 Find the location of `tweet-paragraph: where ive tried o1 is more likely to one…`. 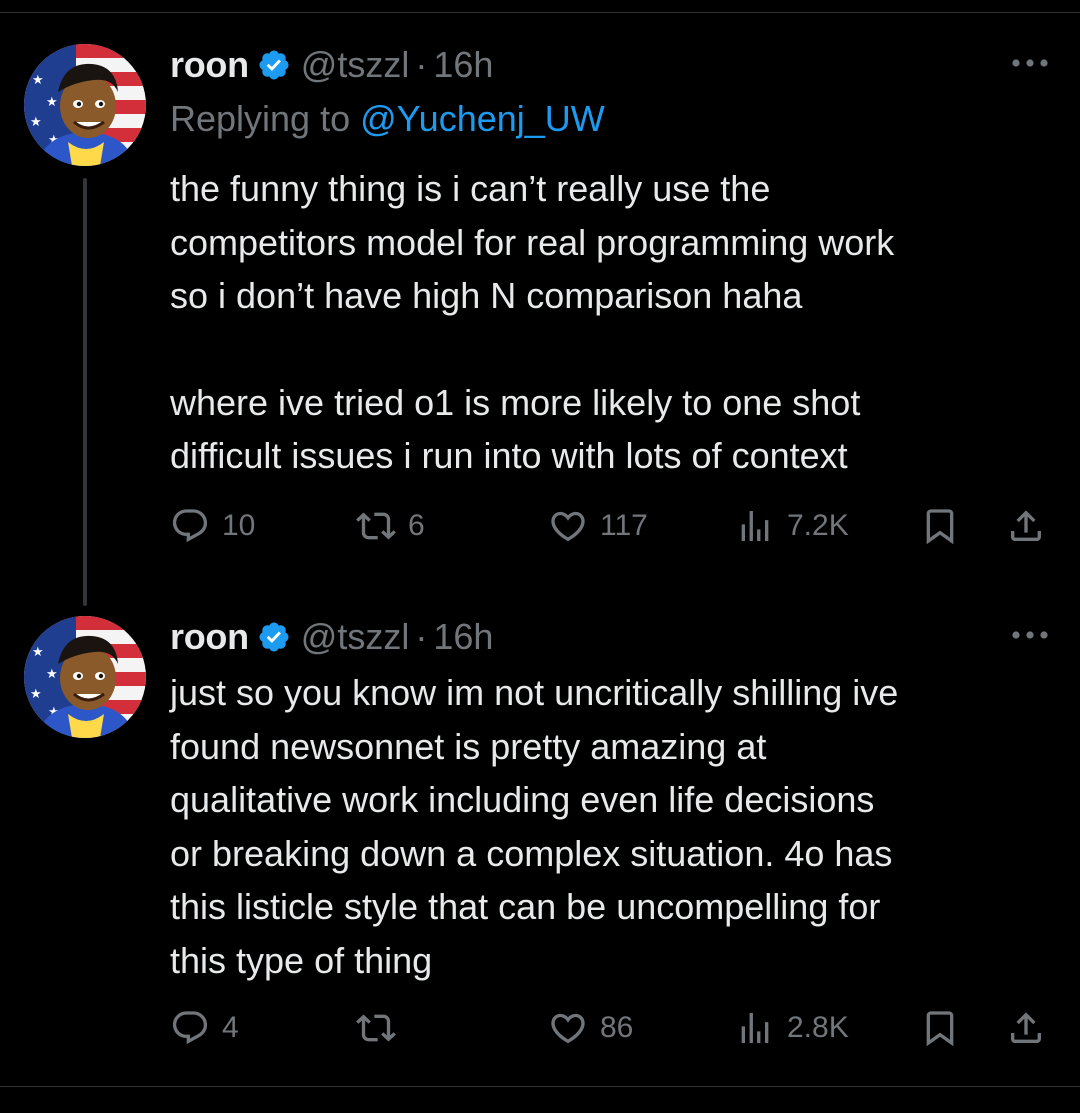

tweet-paragraph: where ive tried o1 is more likely to one… is located at coordinates (515, 429).